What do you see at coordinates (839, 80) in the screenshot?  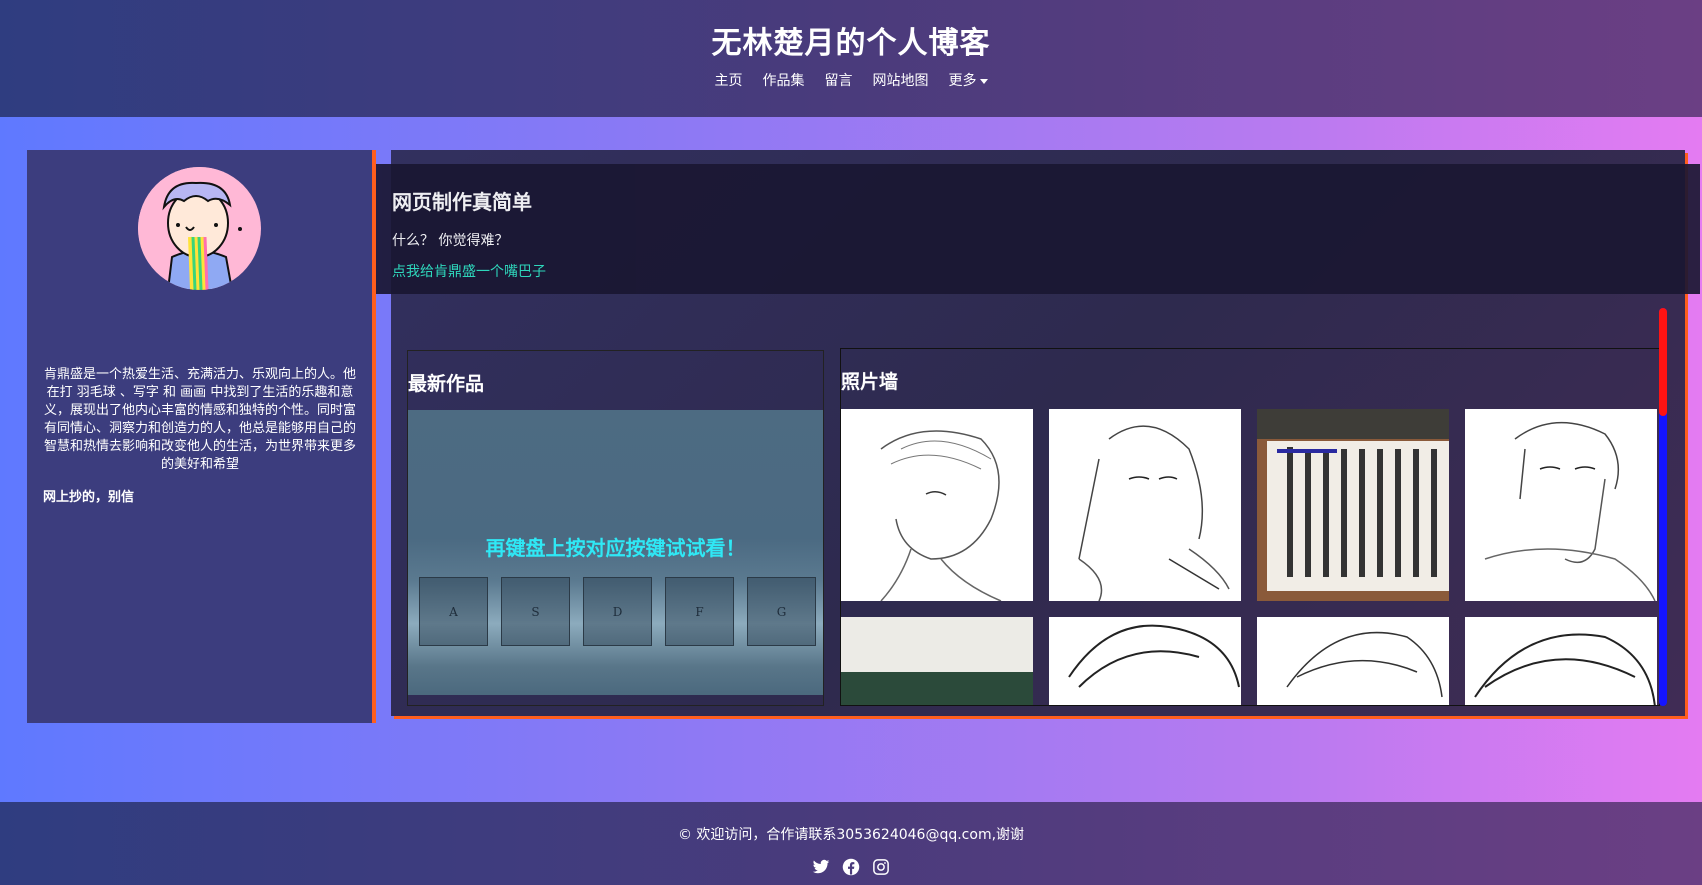 I see `nav-item-messages: 留言` at bounding box center [839, 80].